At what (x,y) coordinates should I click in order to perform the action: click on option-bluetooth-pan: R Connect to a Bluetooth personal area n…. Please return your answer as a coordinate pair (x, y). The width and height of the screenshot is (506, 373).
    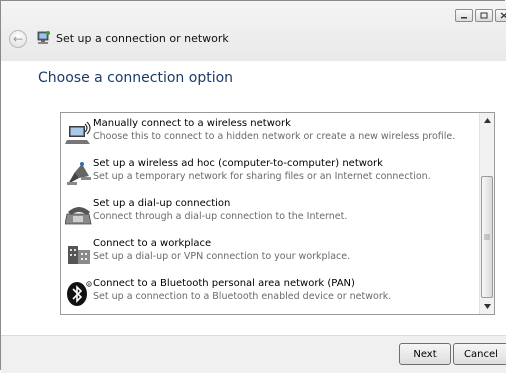
    Looking at the image, I should click on (271, 297).